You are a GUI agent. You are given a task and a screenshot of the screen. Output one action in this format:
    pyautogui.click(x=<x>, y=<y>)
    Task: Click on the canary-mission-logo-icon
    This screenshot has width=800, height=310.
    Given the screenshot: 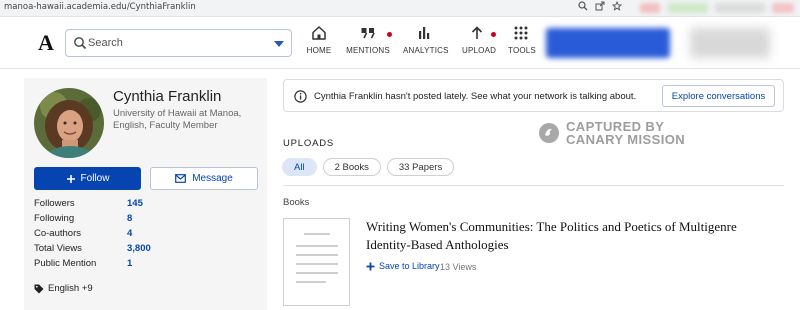 What is the action you would take?
    pyautogui.click(x=549, y=133)
    